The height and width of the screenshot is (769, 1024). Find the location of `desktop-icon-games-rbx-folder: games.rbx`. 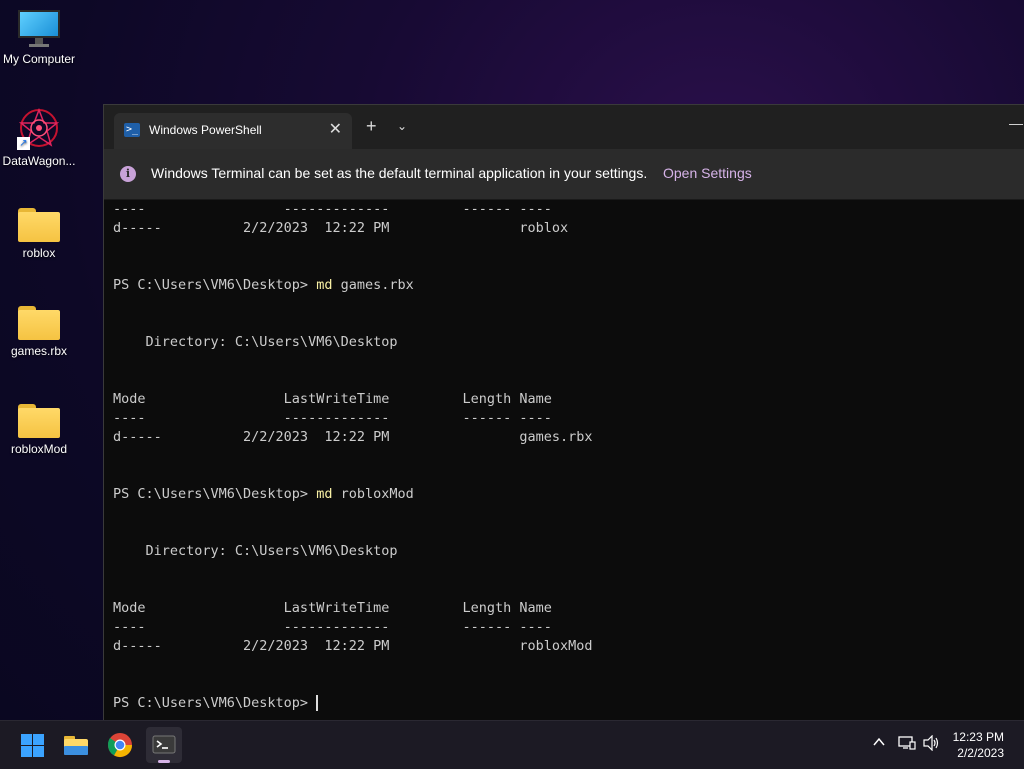

desktop-icon-games-rbx-folder: games.rbx is located at coordinates (39, 332).